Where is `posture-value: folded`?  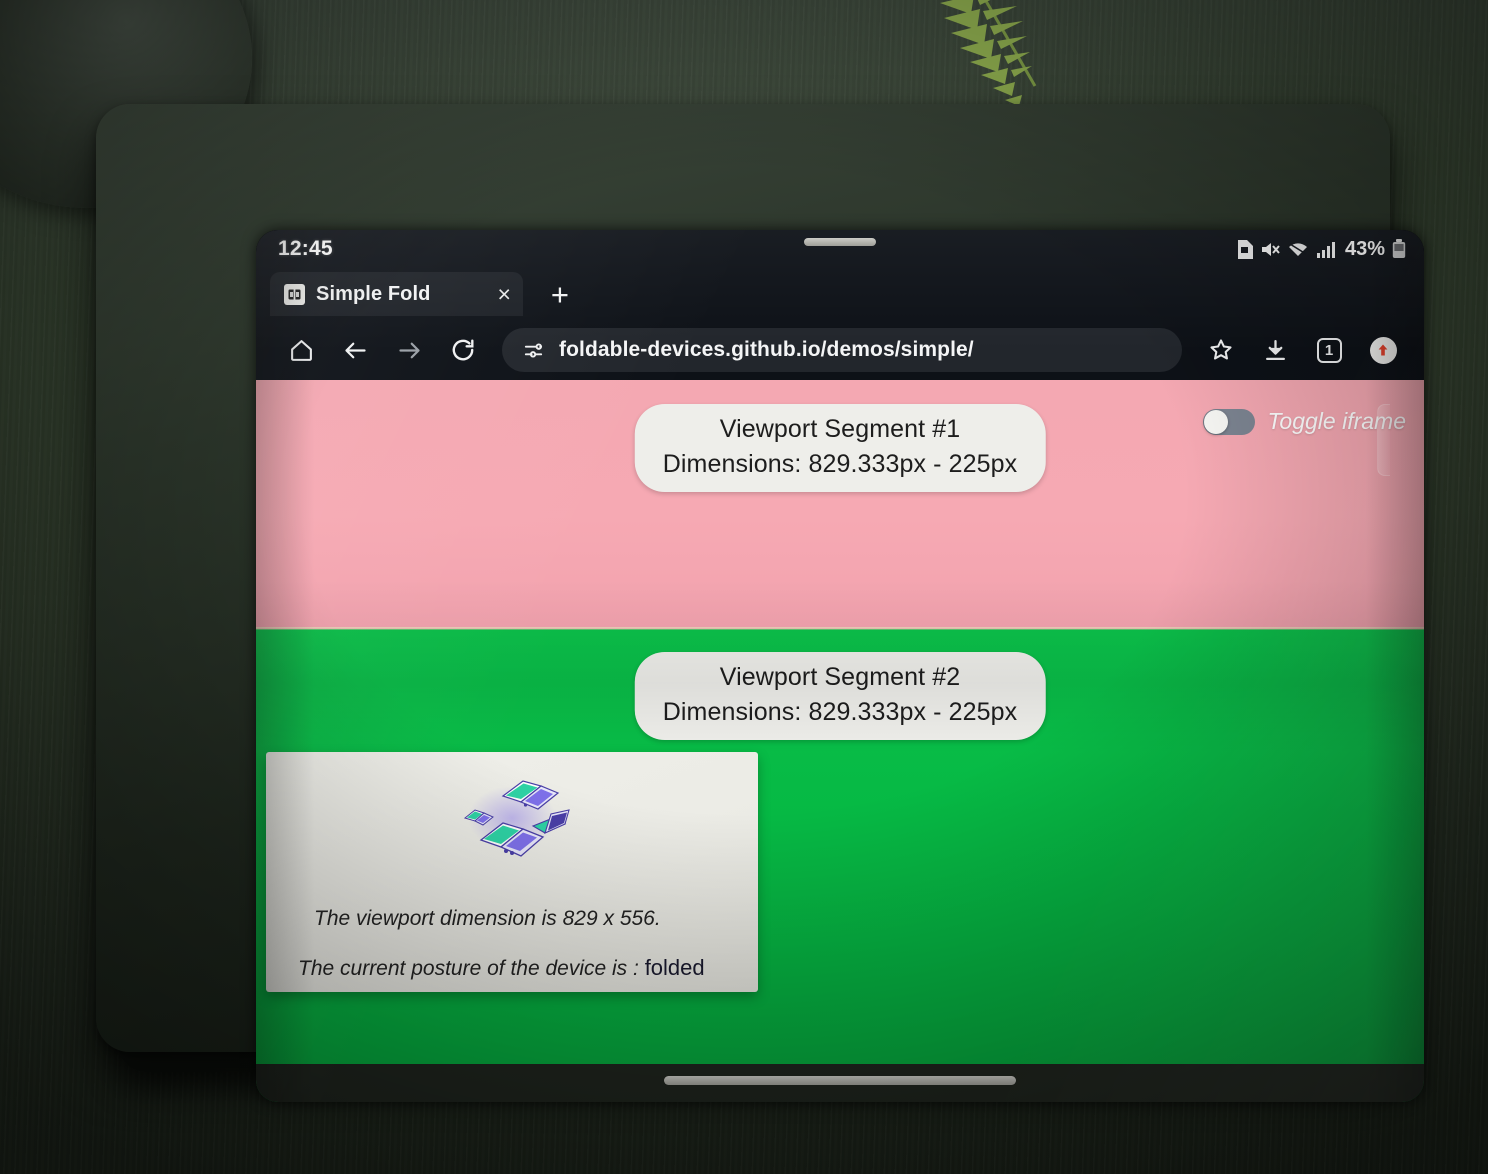 posture-value: folded is located at coordinates (674, 967).